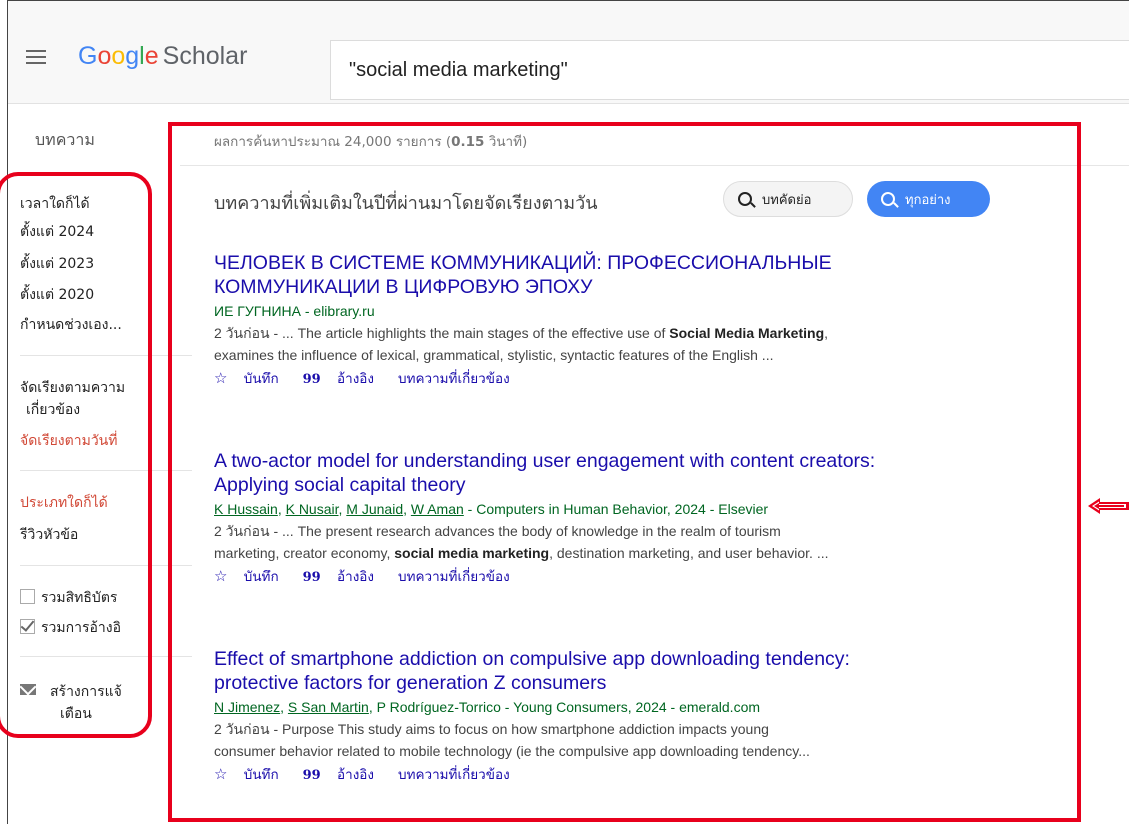  I want to click on hamburger-menu-icon, so click(36, 57).